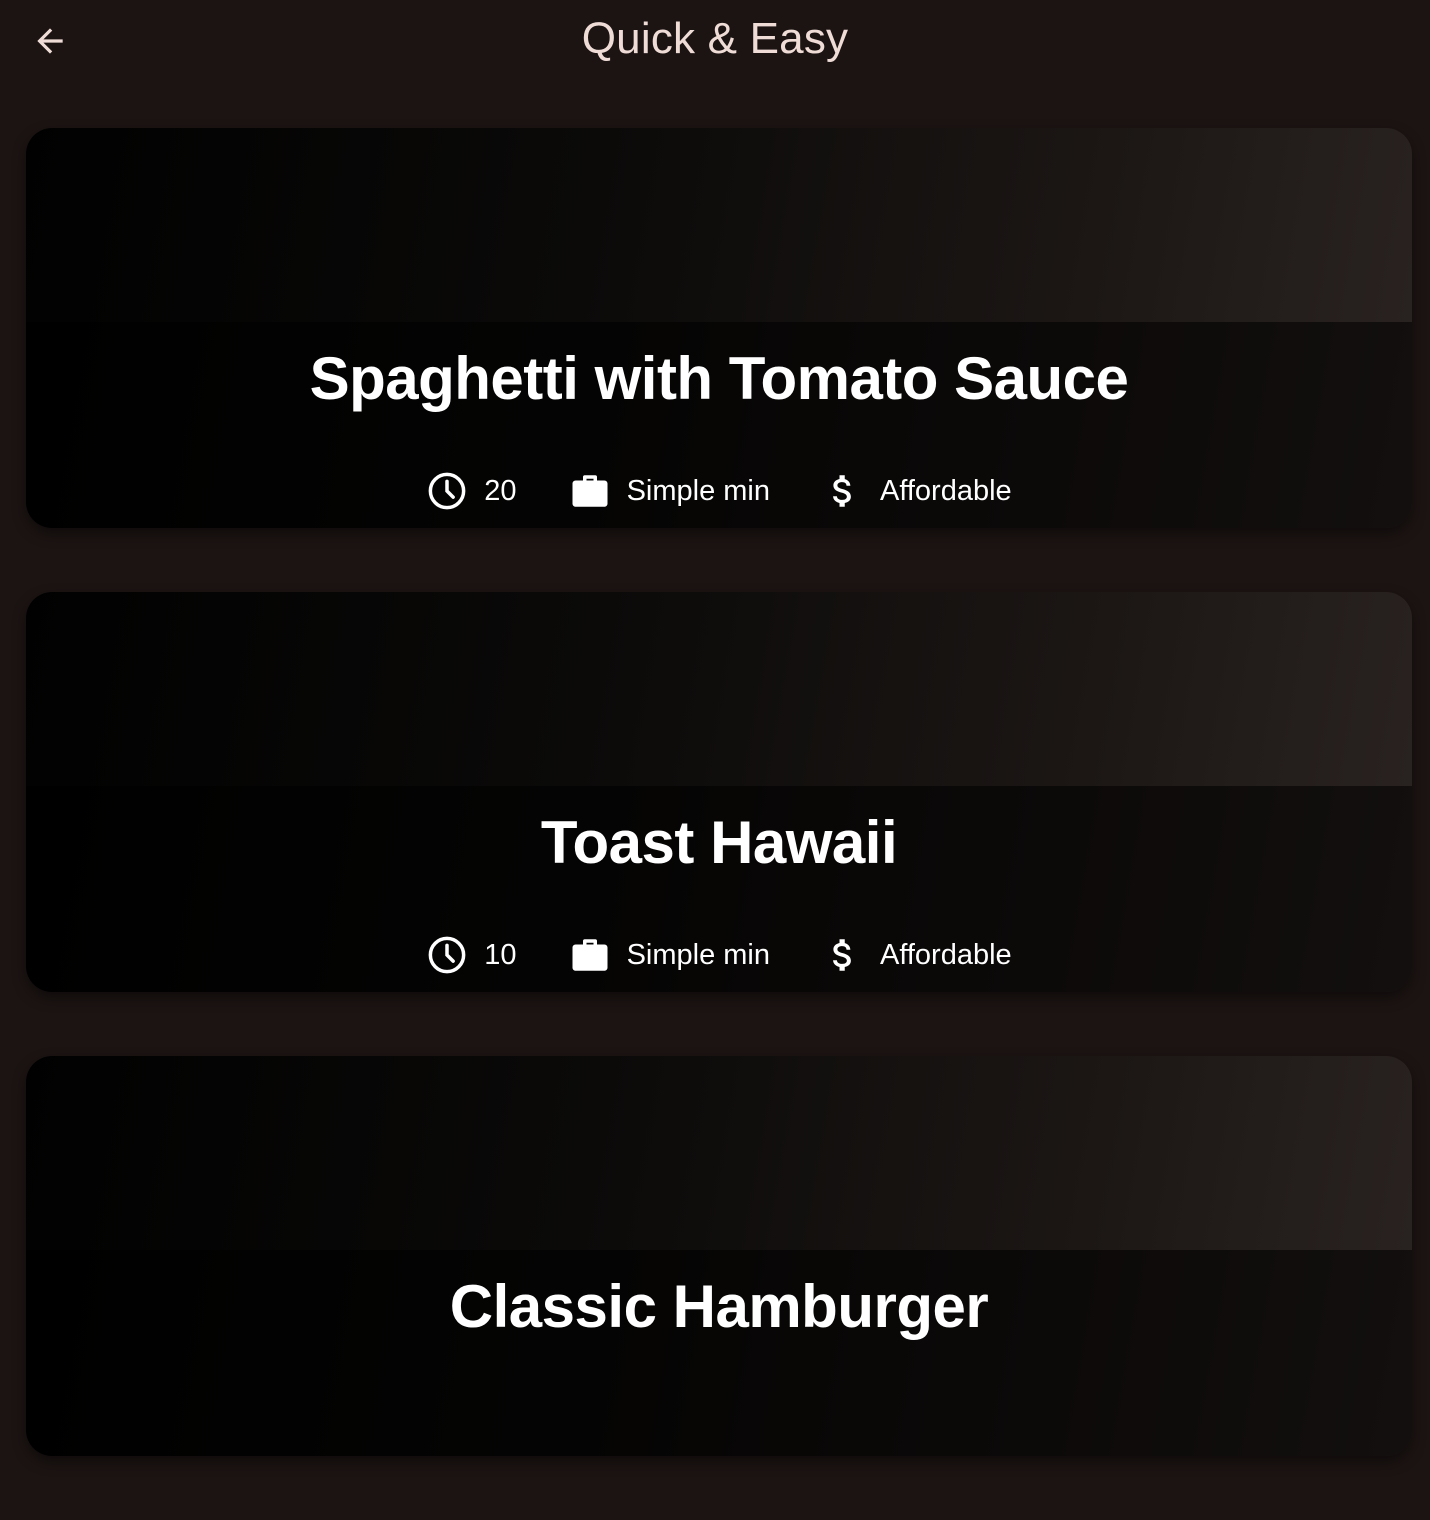 The width and height of the screenshot is (1430, 1520). I want to click on meal-title: Spaghetti with Tomato Sauce, so click(719, 378).